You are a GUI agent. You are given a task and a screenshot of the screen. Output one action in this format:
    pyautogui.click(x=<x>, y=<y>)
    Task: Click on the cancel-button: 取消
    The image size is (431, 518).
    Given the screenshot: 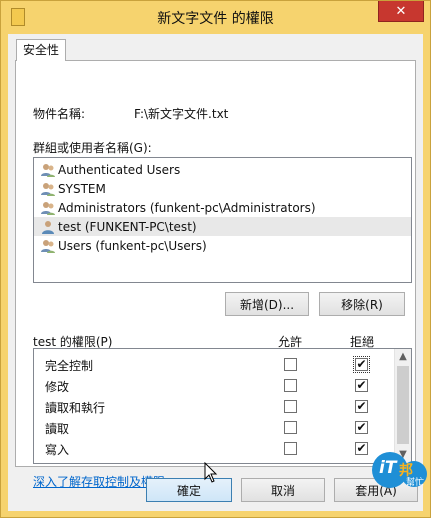 What is the action you would take?
    pyautogui.click(x=283, y=490)
    